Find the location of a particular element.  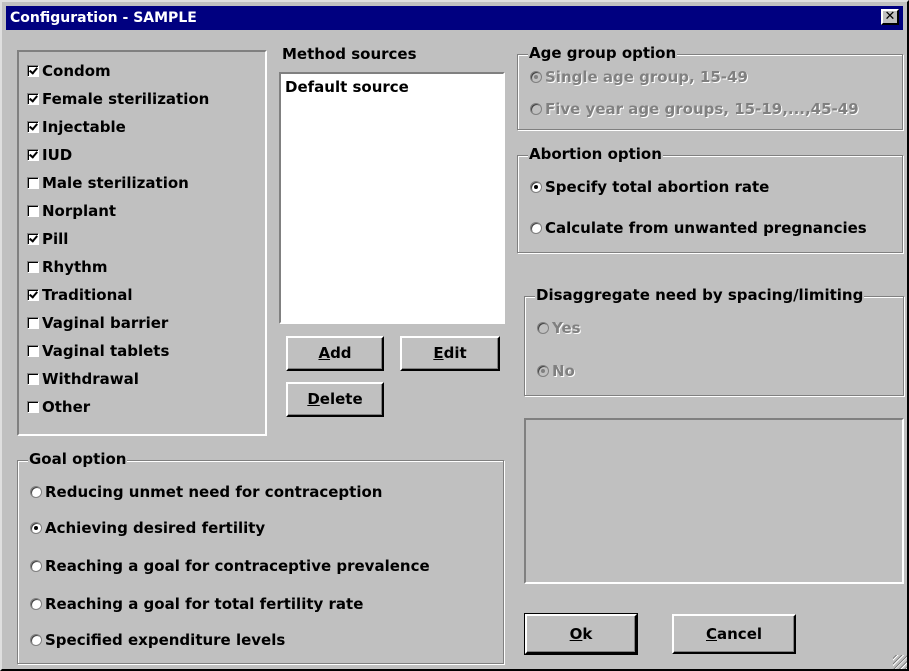

close-icon: ✕ is located at coordinates (890, 17).